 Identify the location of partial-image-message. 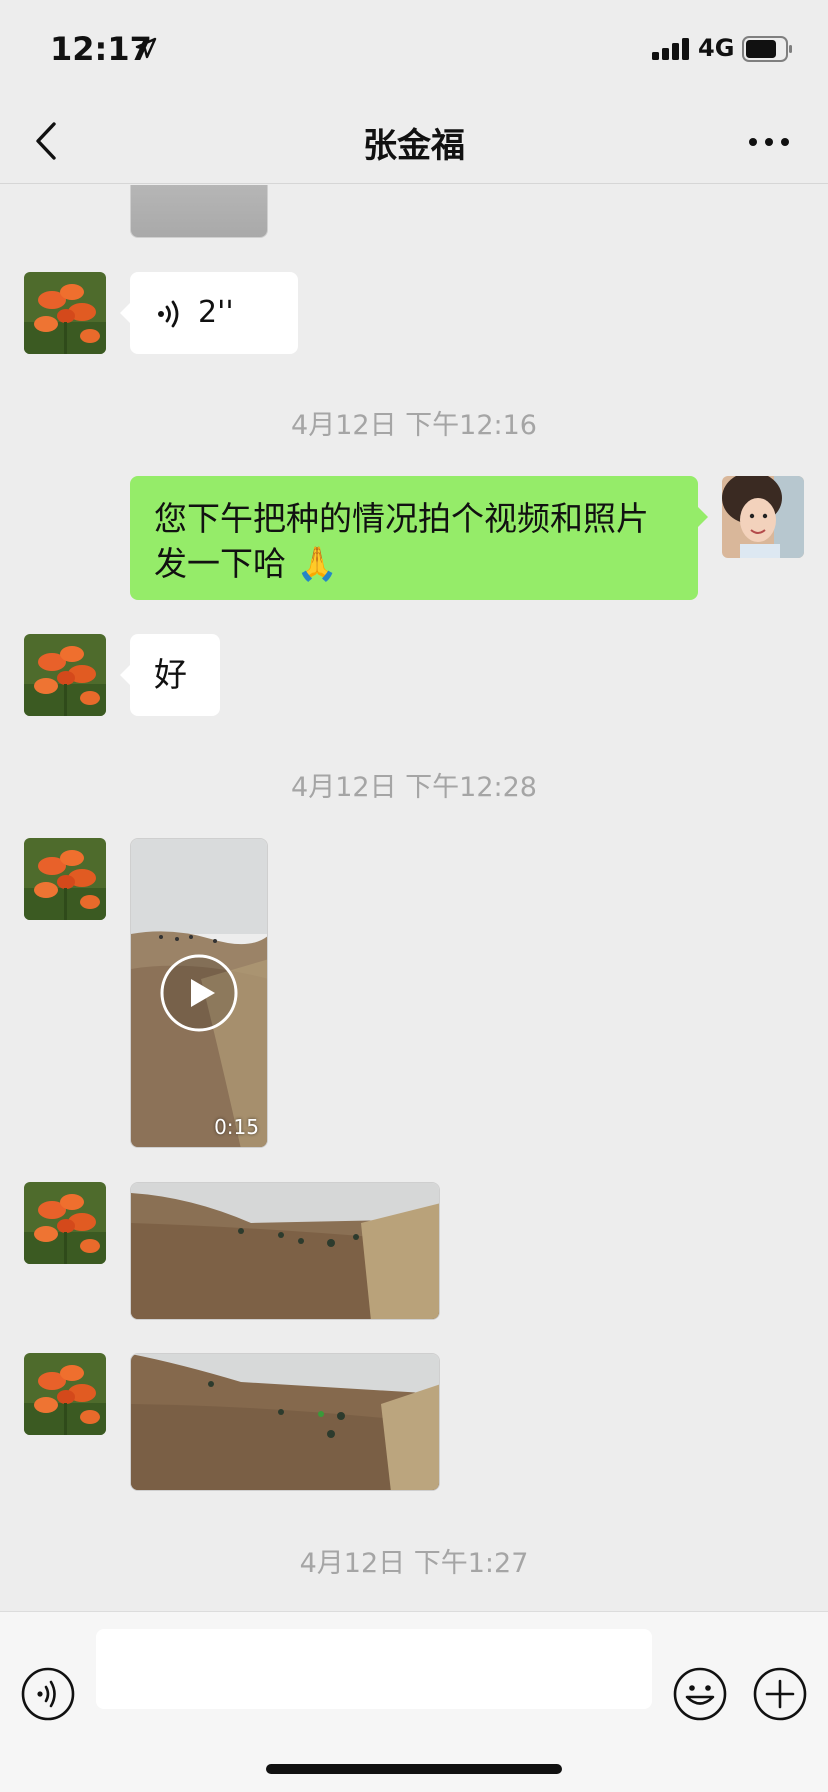
(199, 211).